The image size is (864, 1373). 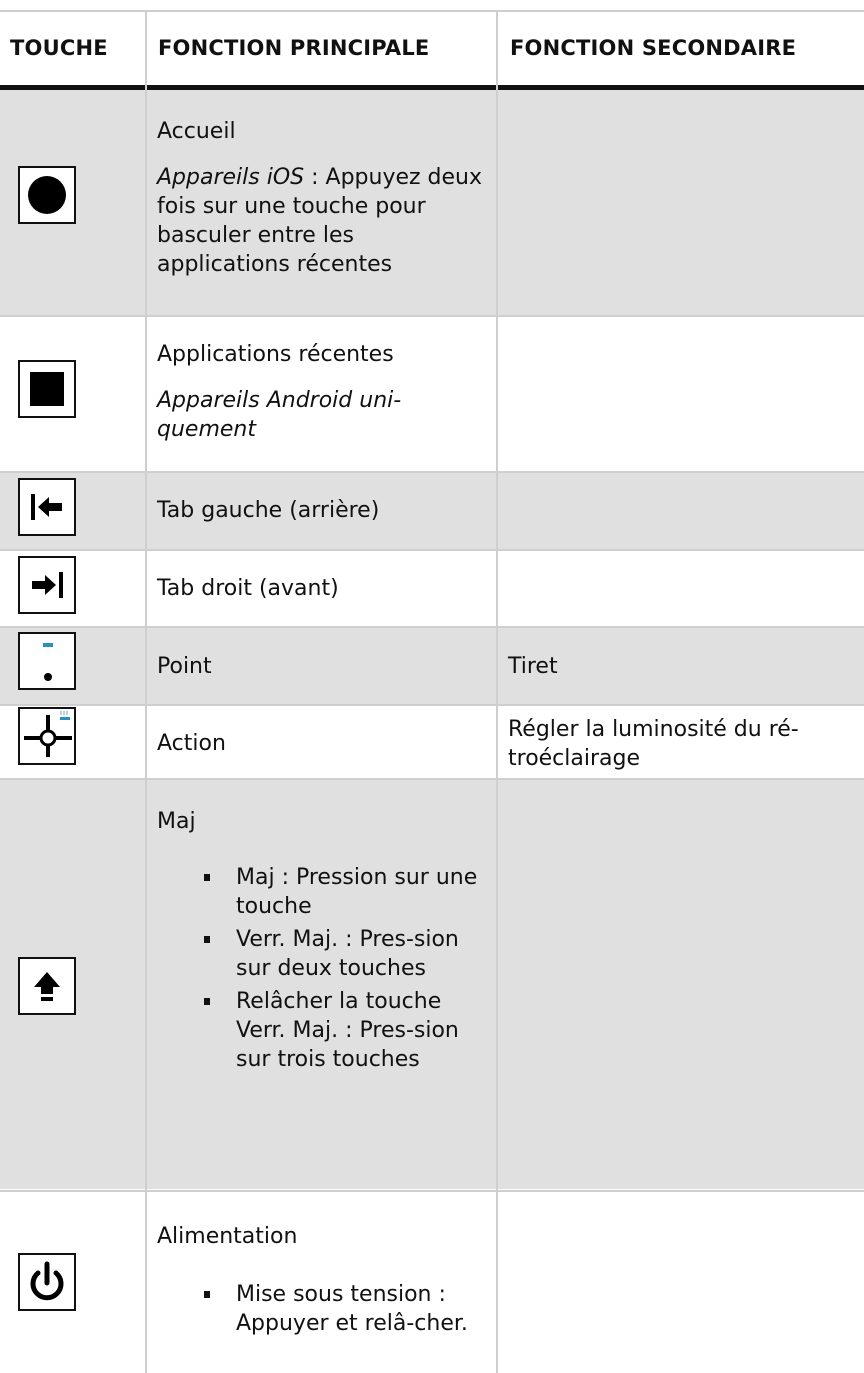 I want to click on recent-apps-square-icon, so click(x=47, y=389).